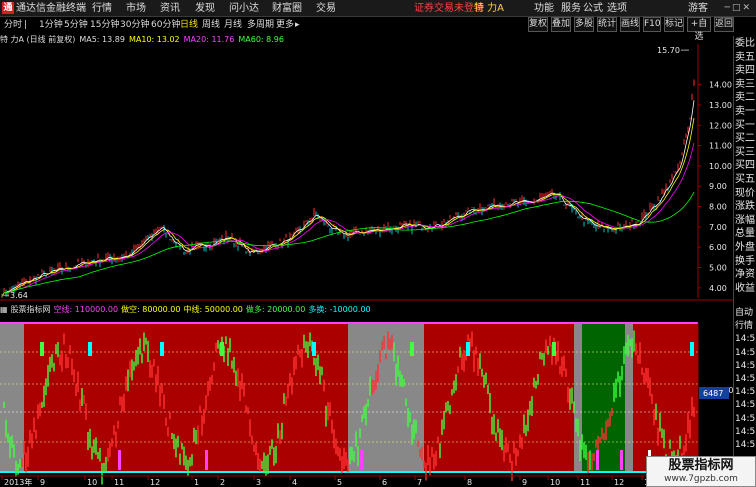  Describe the element at coordinates (745, 152) in the screenshot. I see `side-label: 买三` at that location.